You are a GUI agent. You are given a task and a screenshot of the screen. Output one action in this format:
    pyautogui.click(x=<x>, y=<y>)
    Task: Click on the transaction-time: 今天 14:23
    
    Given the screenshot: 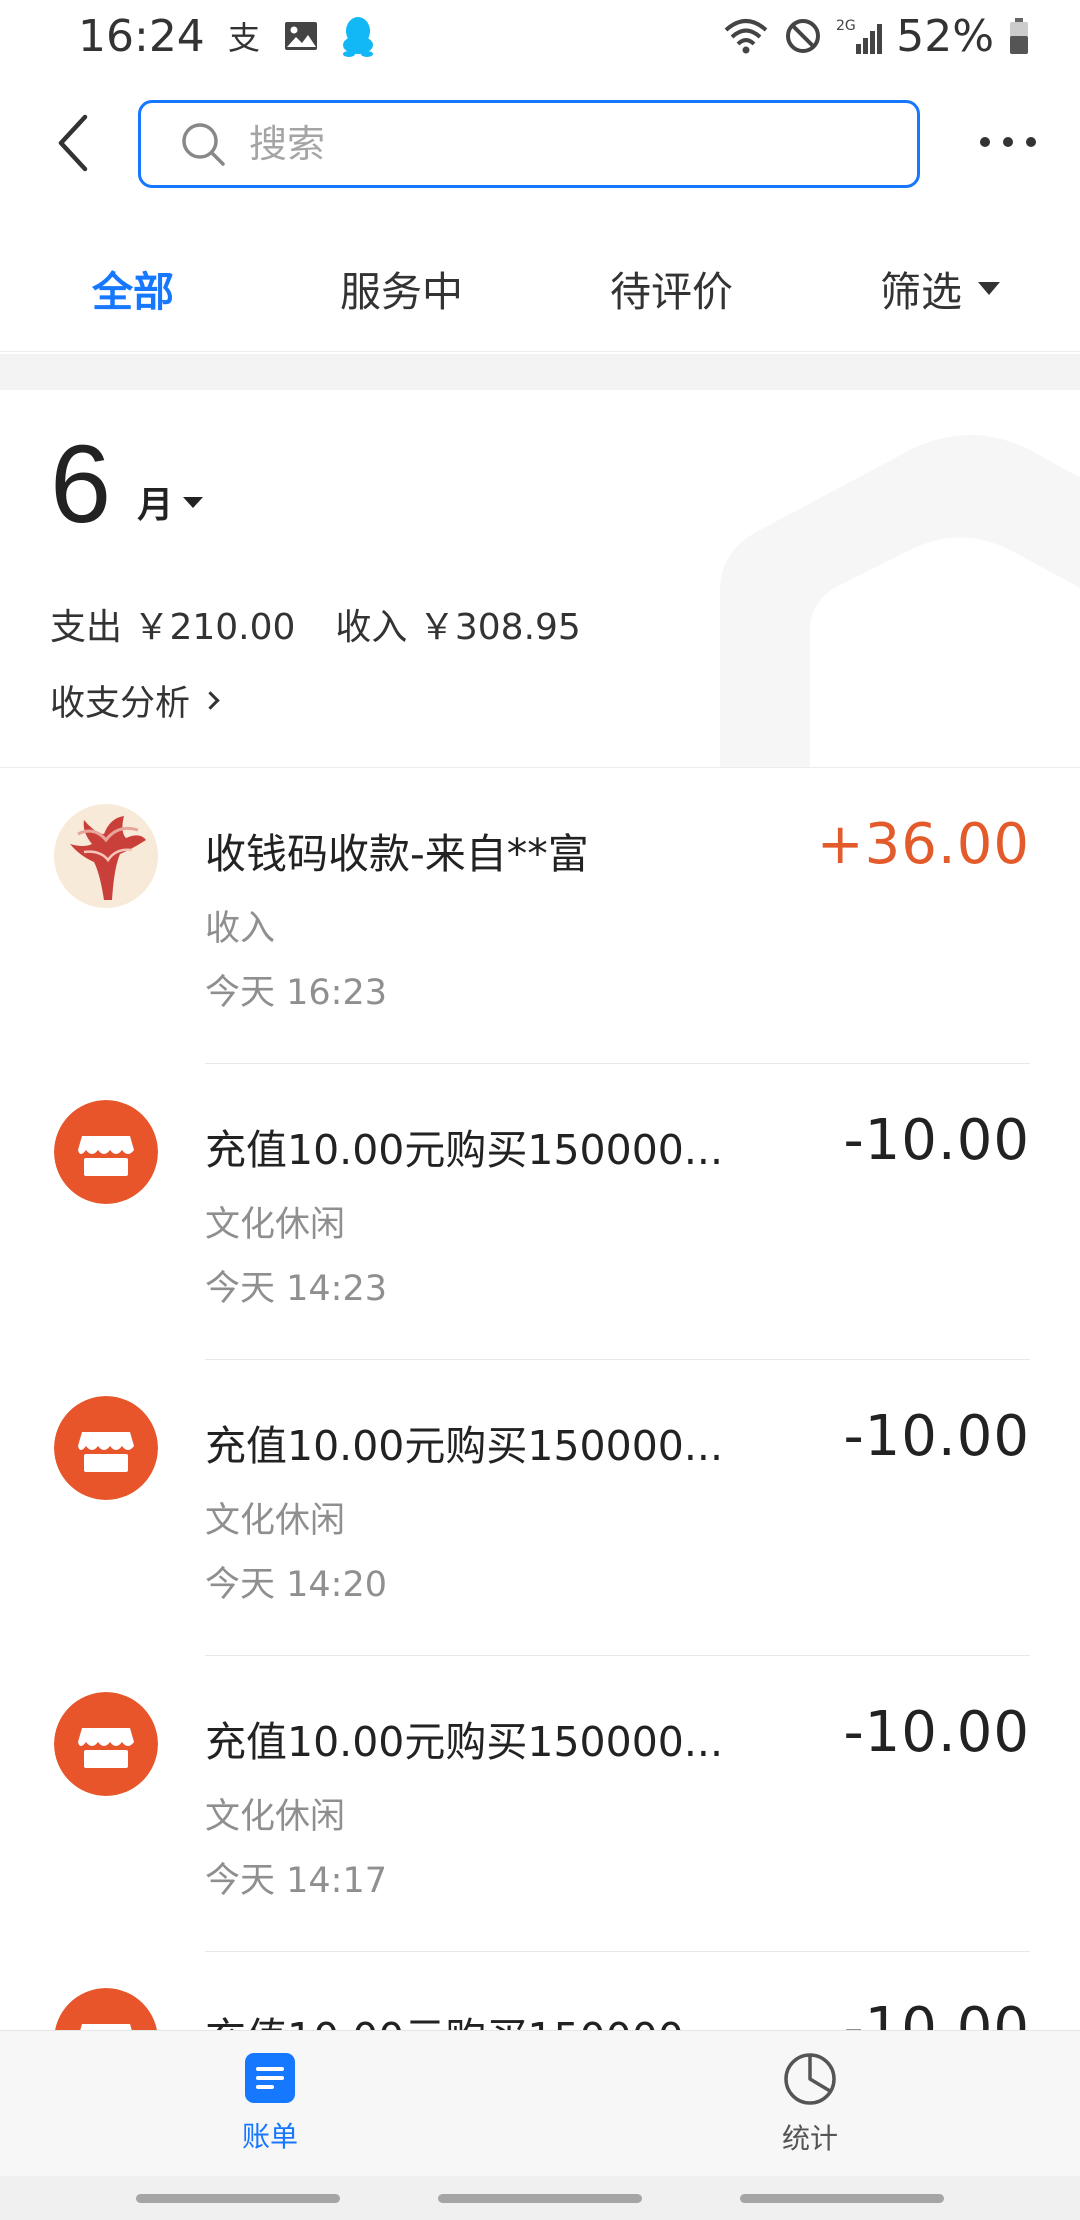 What is the action you would take?
    pyautogui.click(x=296, y=1289)
    